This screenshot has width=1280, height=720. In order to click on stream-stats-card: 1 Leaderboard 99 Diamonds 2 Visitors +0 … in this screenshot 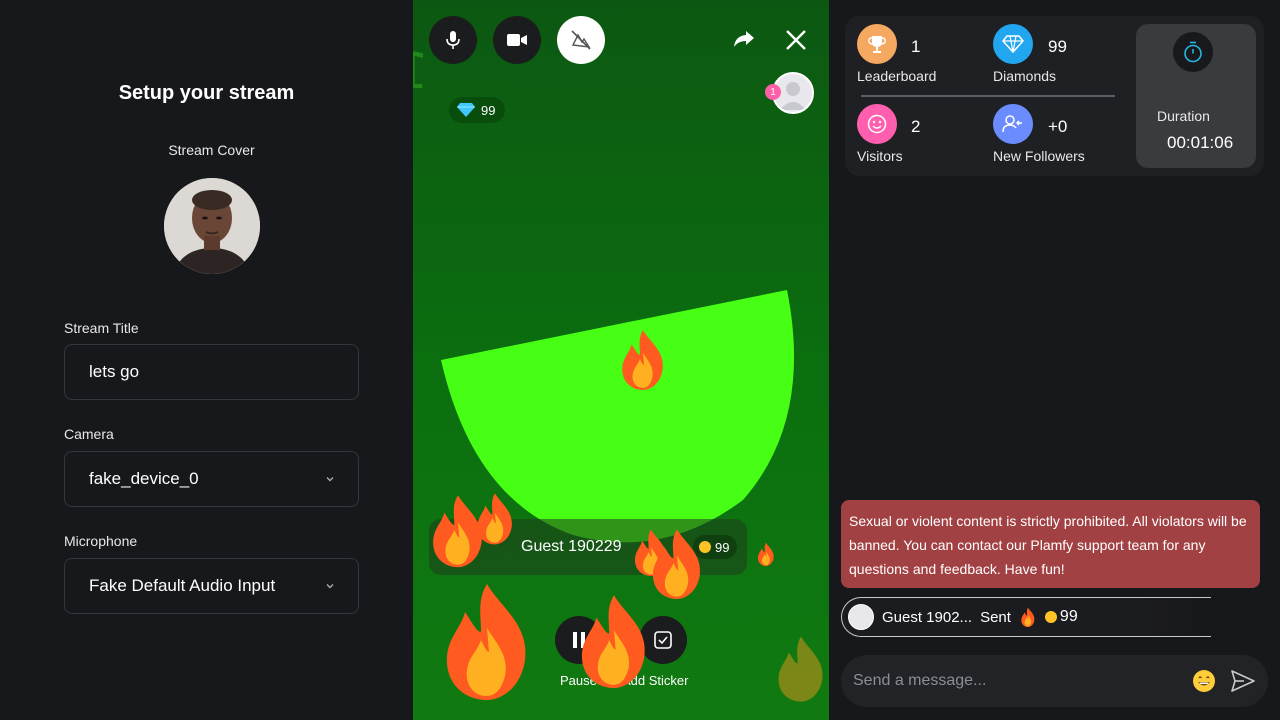, I will do `click(1054, 96)`.